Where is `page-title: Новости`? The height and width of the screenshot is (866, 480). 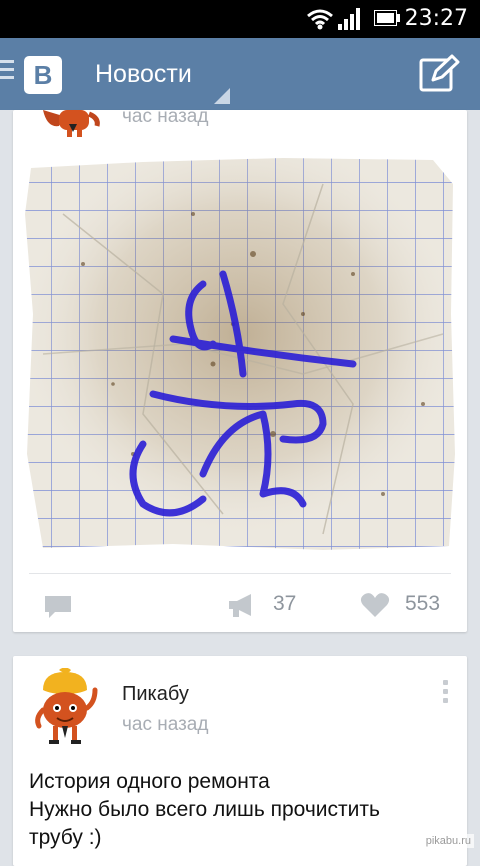 page-title: Новости is located at coordinates (143, 74).